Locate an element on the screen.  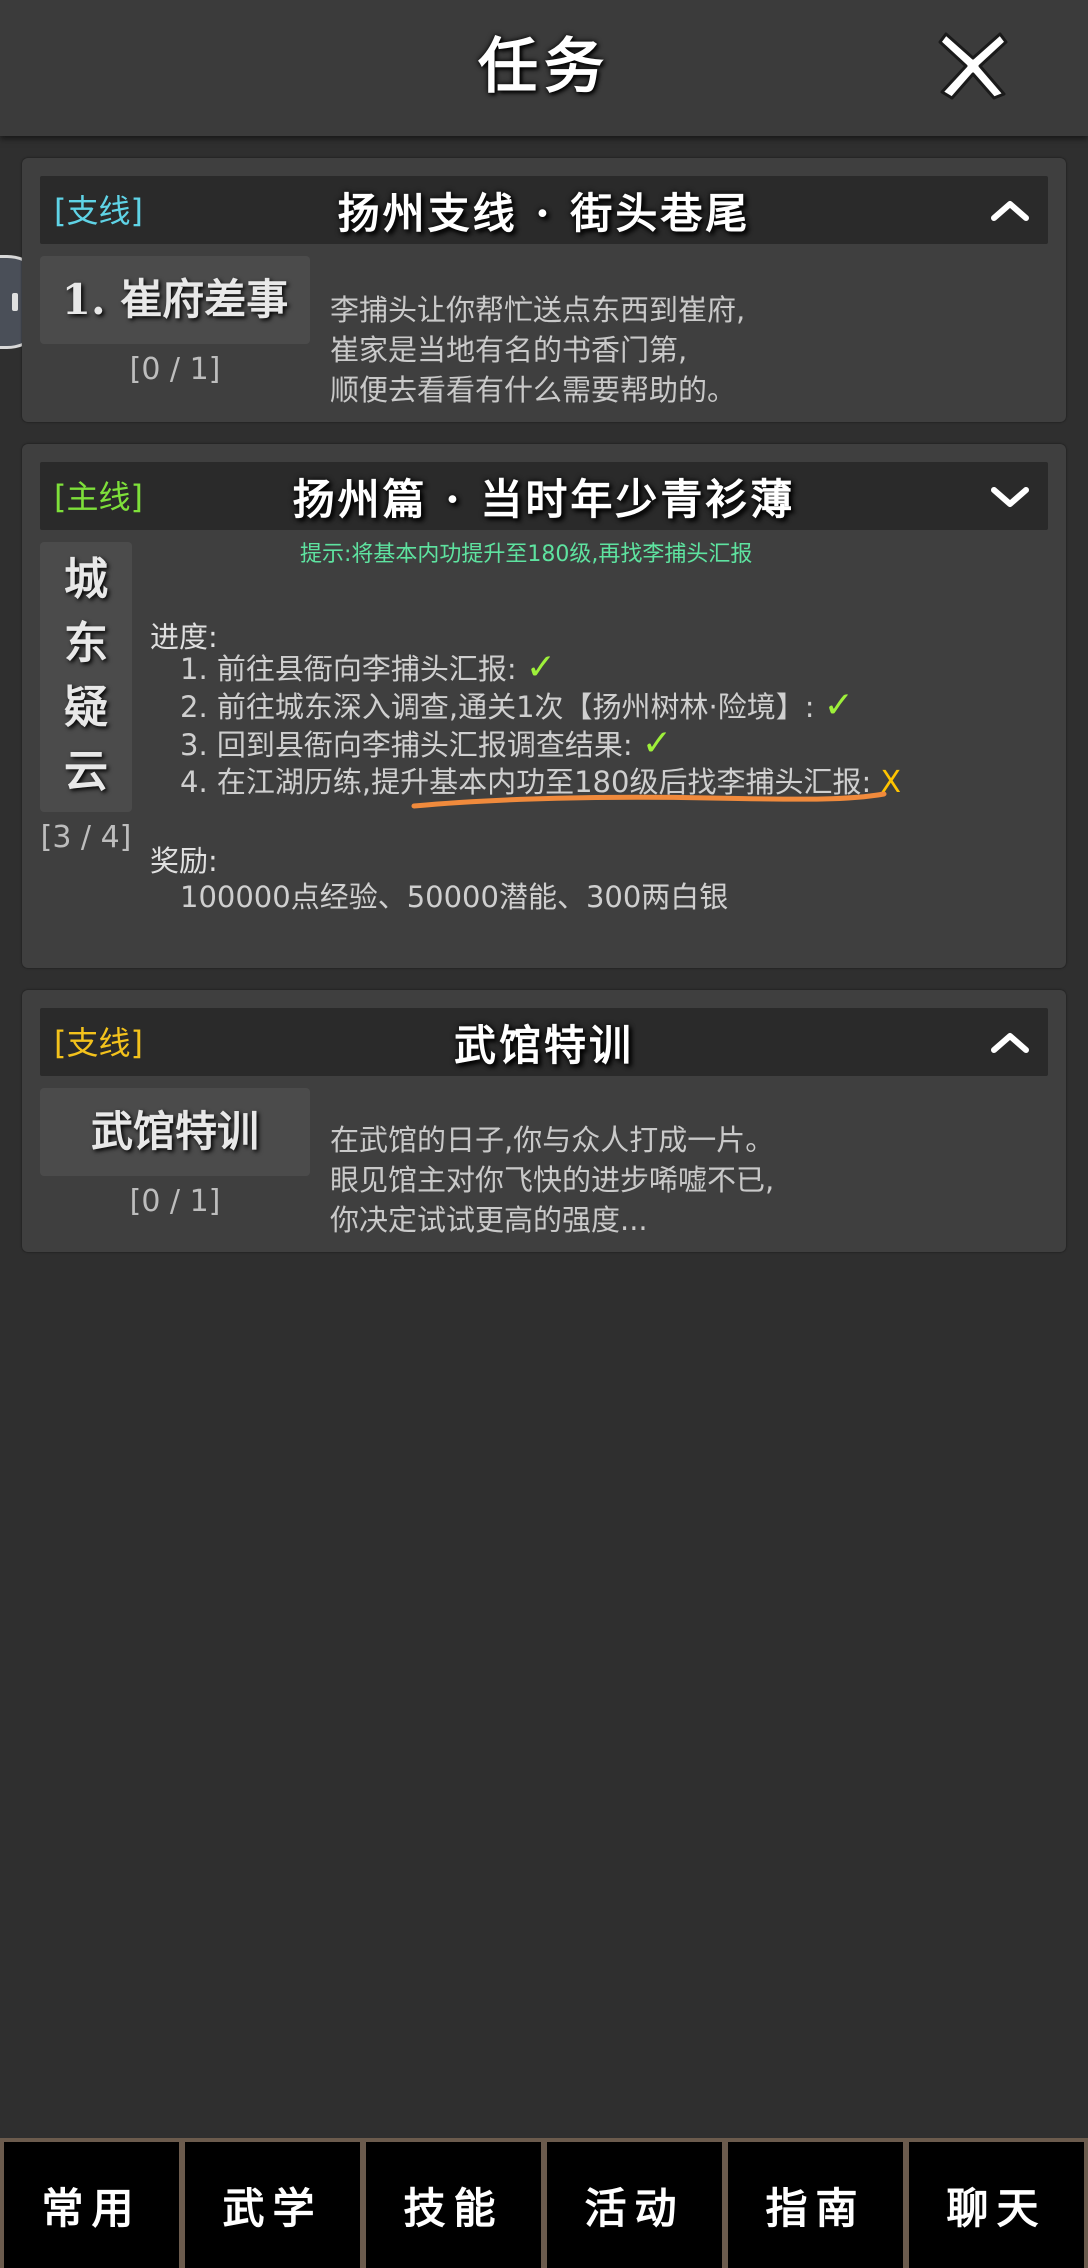
tab-martial-arts: 武学 is located at coordinates (272, 2205).